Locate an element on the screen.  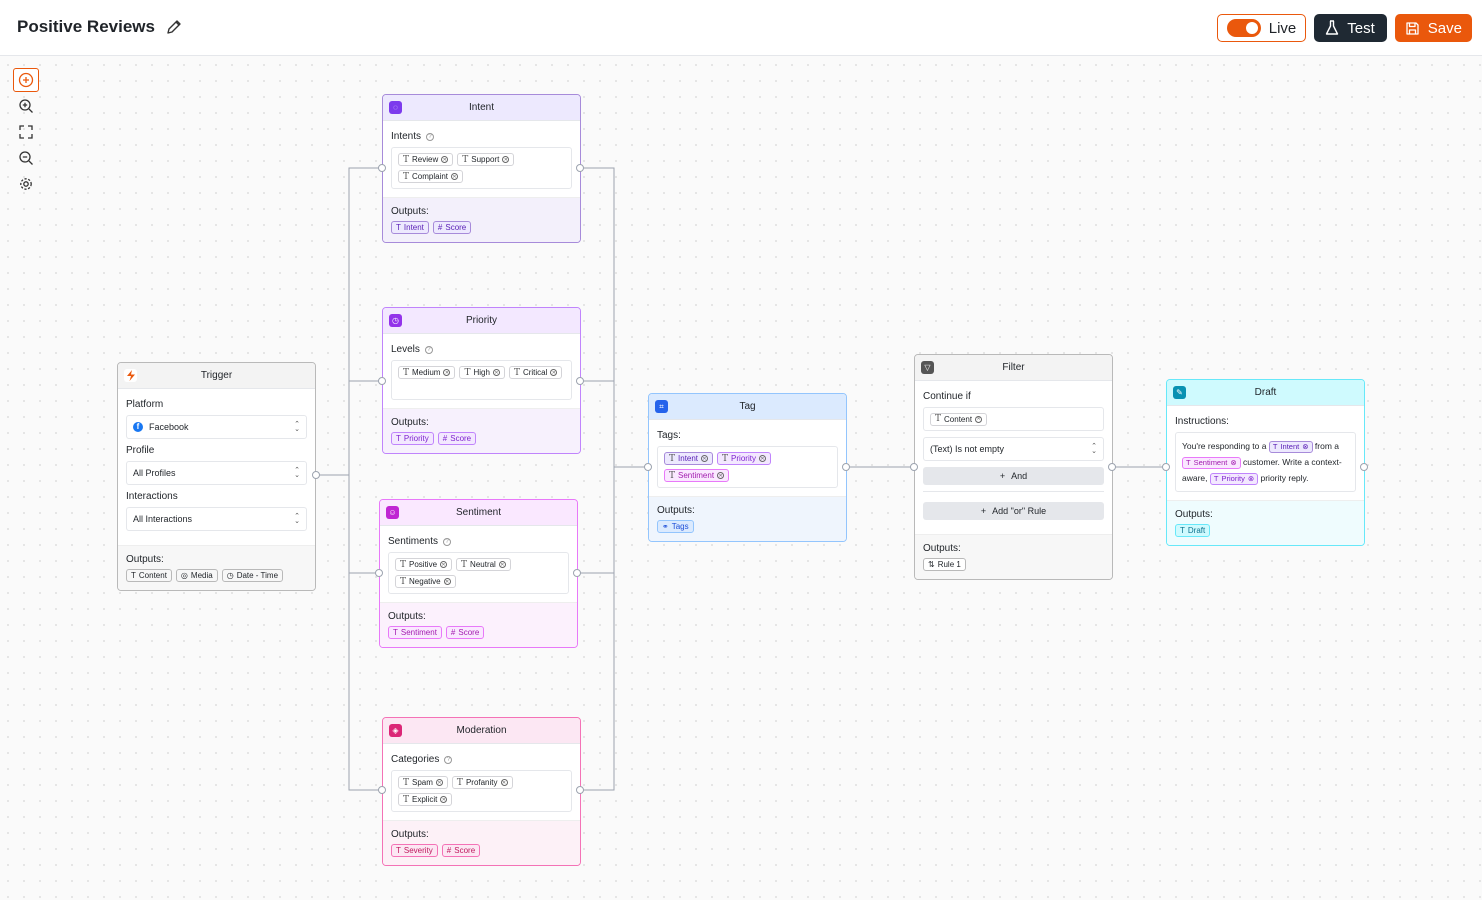
chip-input: T Spam ✕ T Profanity ✕ T Explicit ✕ is located at coordinates (481, 791).